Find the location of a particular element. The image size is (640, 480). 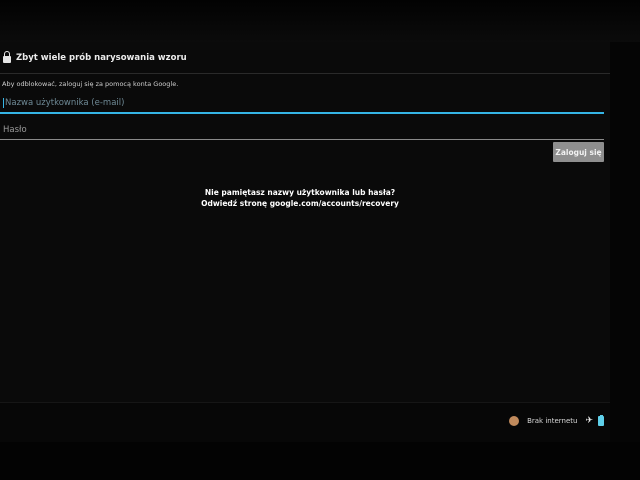

password-placeholder: Hasło is located at coordinates (15, 130).